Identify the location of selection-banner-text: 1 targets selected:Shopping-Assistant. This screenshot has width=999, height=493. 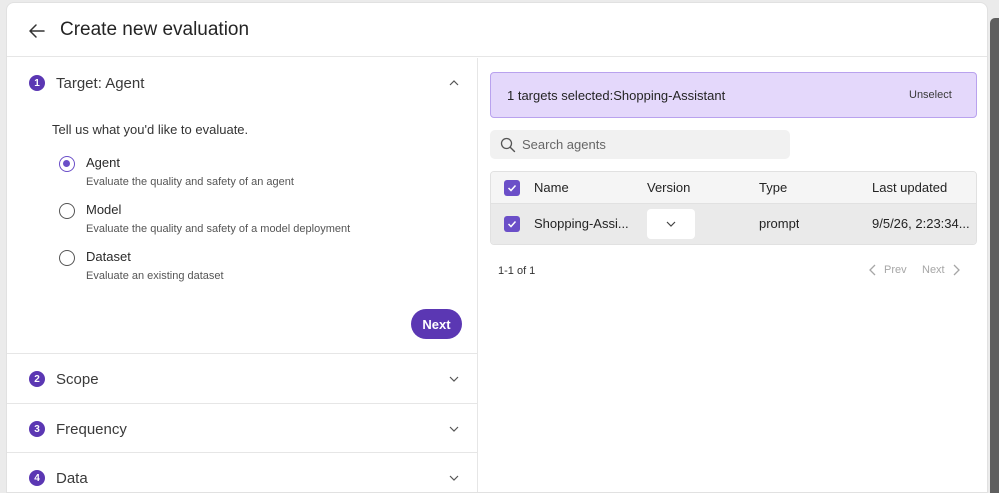
(616, 95).